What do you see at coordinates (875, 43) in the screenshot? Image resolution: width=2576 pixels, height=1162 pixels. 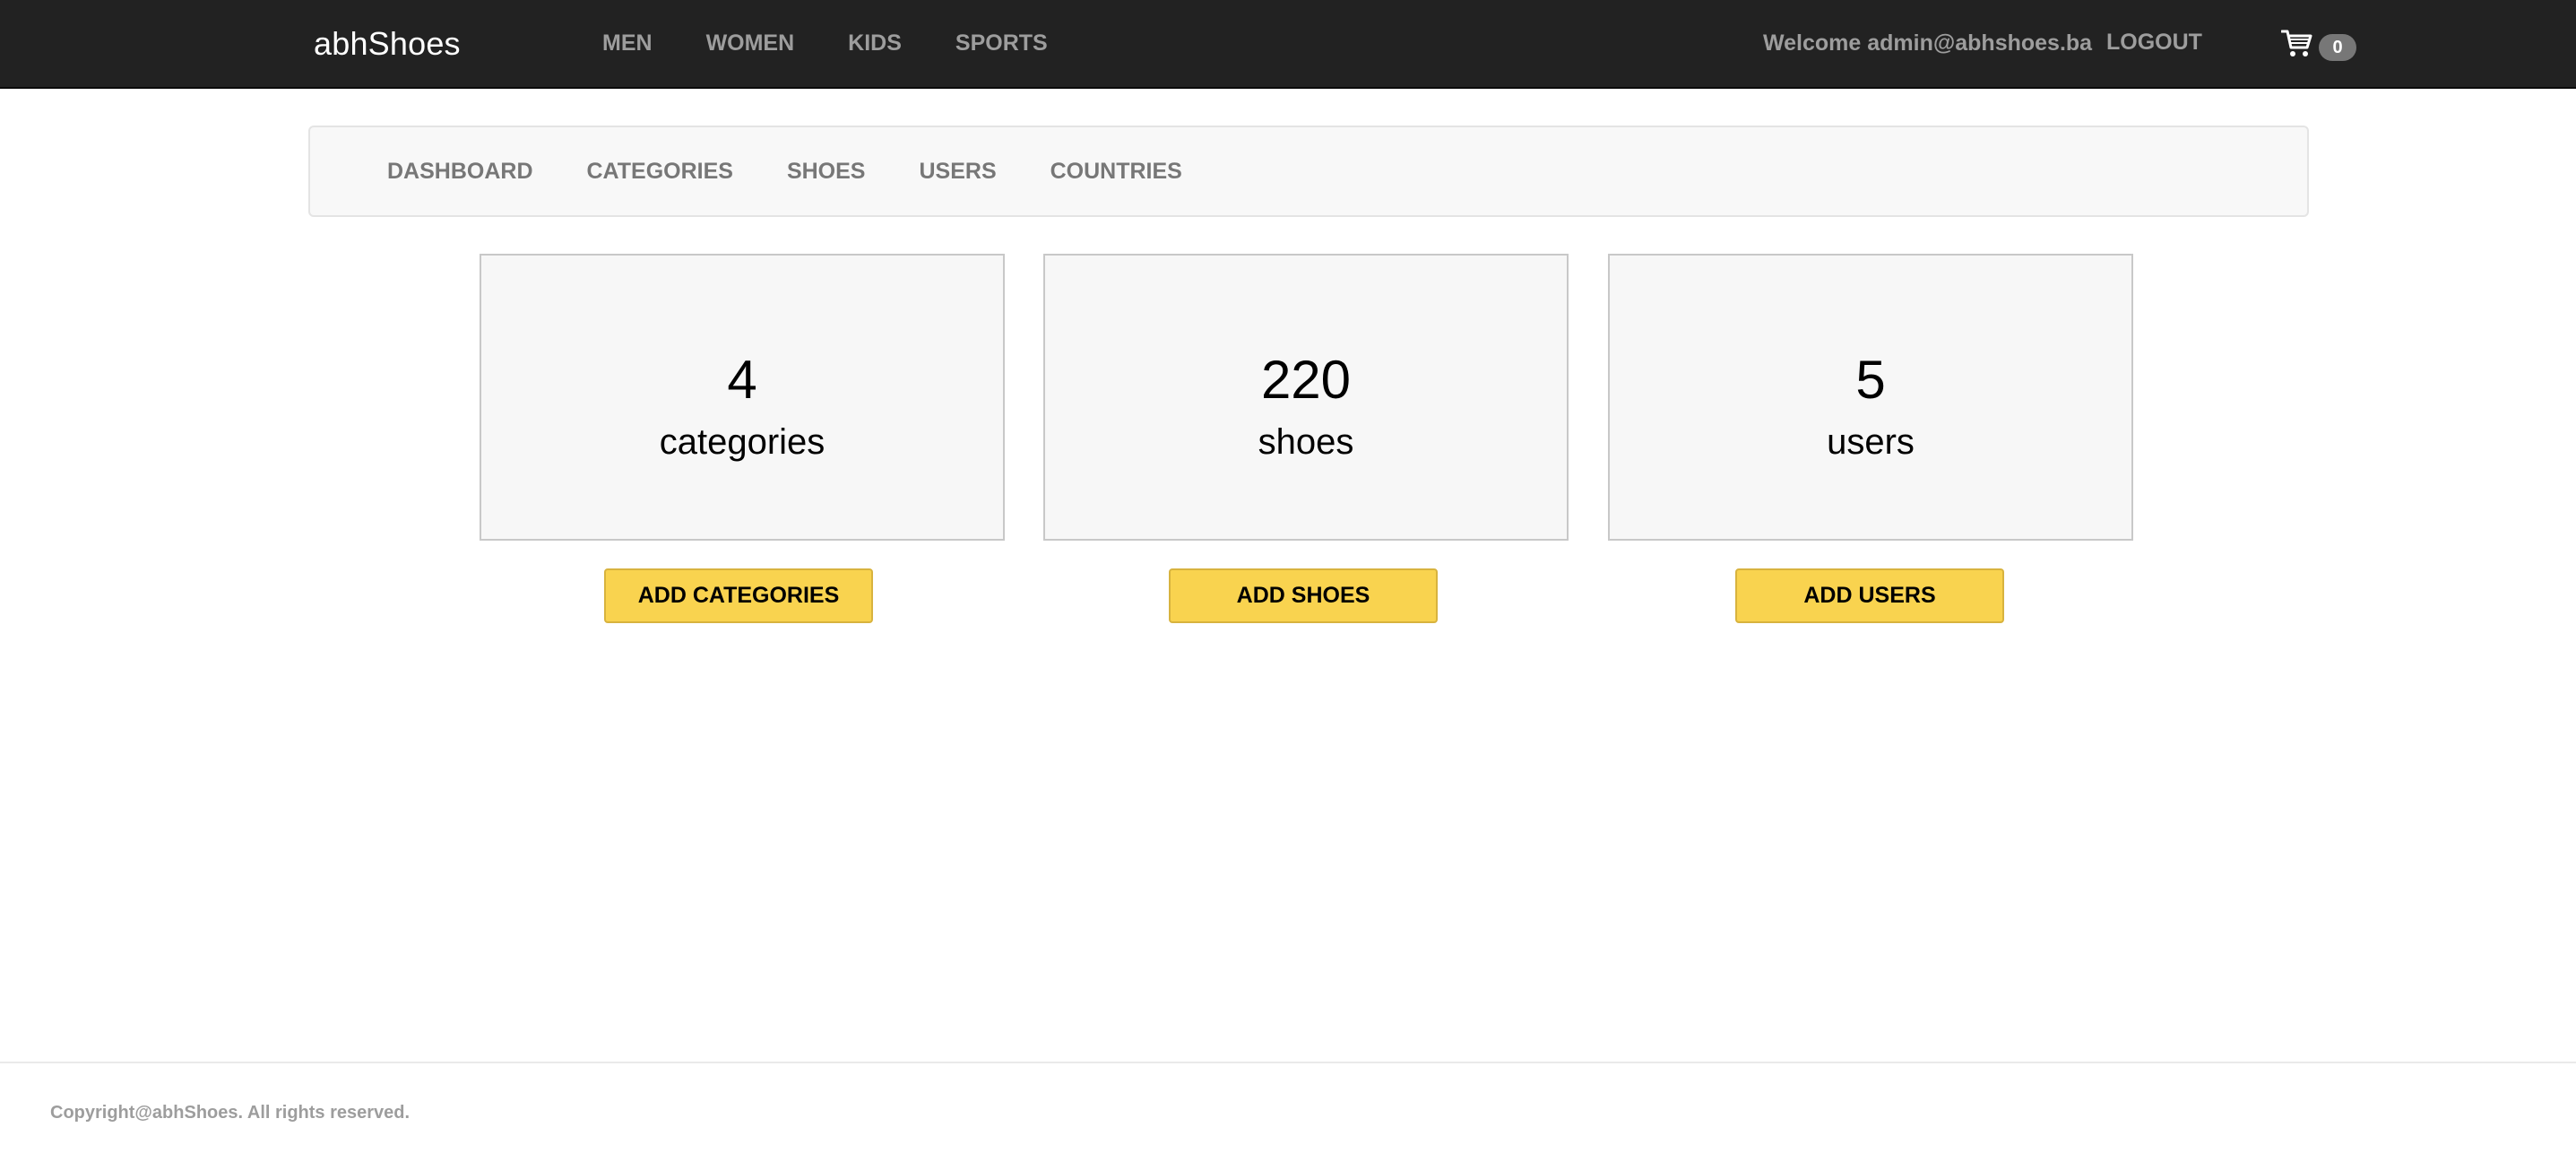 I see `nav-item-kids: KIDS` at bounding box center [875, 43].